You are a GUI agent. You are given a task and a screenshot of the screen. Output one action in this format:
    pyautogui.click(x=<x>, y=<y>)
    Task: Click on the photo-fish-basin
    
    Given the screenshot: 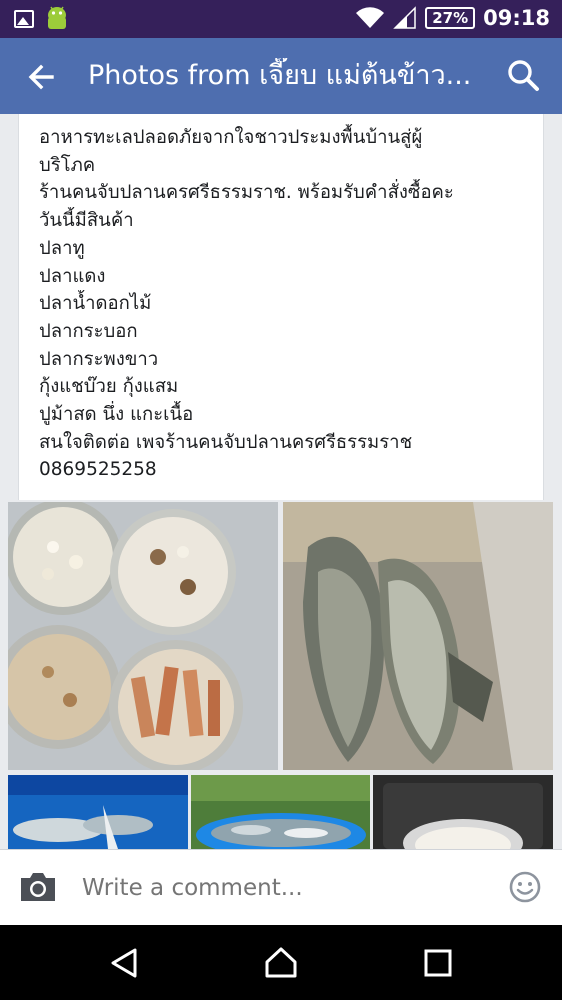 What is the action you would take?
    pyautogui.click(x=280, y=812)
    